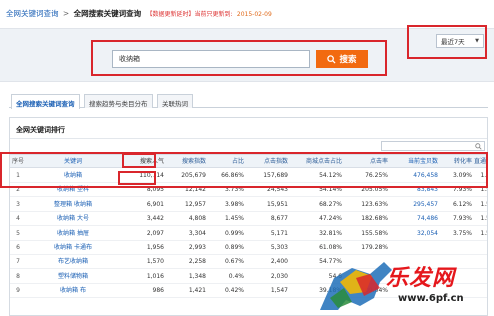 Image resolution: width=494 pixels, height=316 pixels. I want to click on popularity-value-highlight-box, so click(137, 178).